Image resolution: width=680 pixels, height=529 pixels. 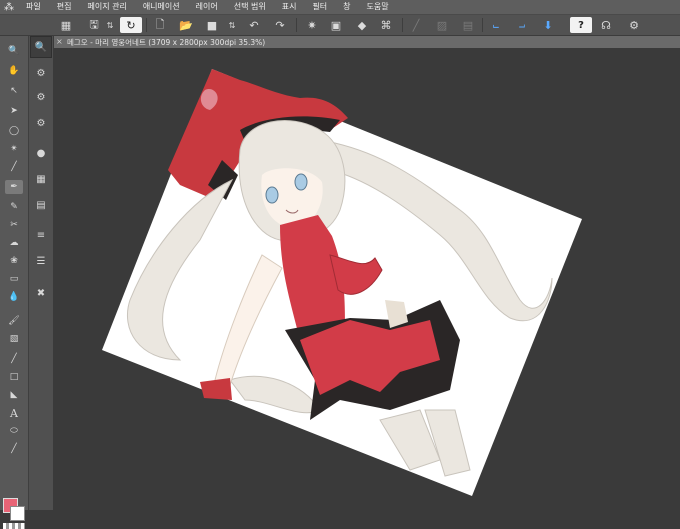 I want to click on blend-tool-icon: 💧, so click(x=14, y=297).